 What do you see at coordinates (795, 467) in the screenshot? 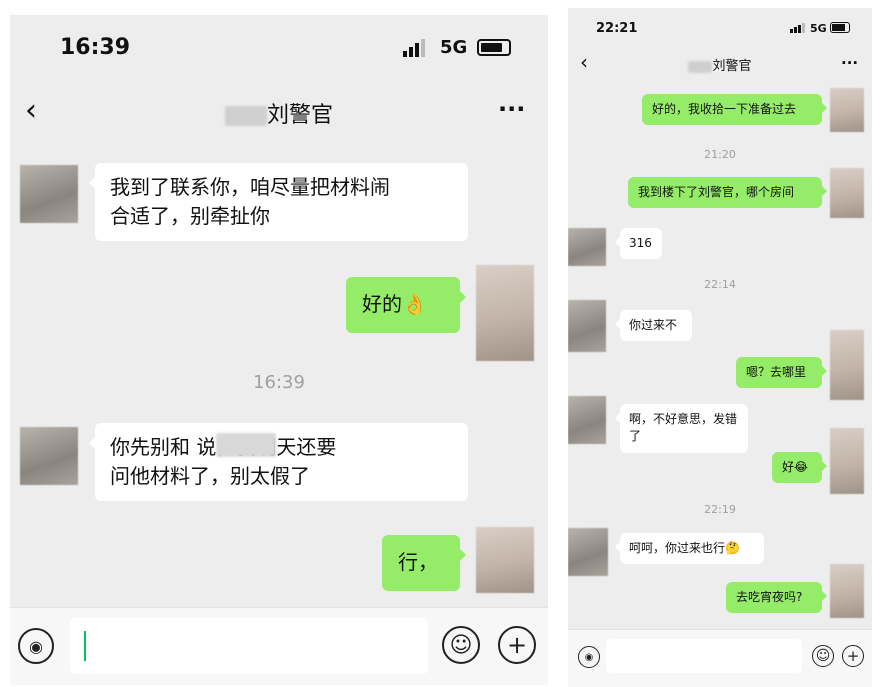
I see `message-text: 好😂` at bounding box center [795, 467].